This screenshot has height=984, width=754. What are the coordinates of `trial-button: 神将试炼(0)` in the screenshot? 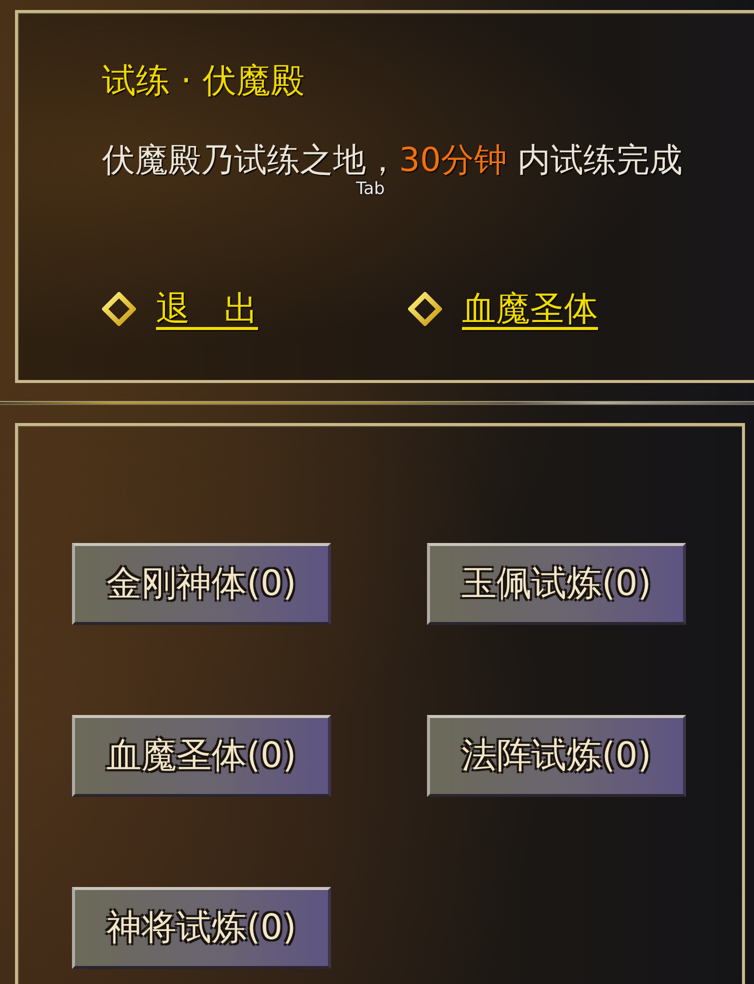 It's located at (201, 928).